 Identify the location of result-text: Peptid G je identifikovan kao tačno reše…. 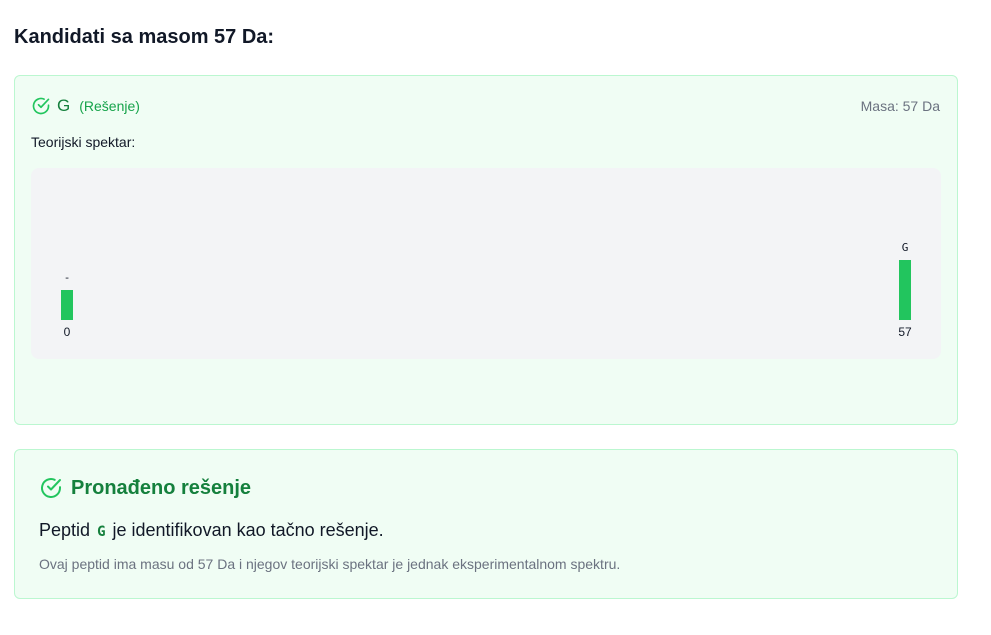
(211, 530).